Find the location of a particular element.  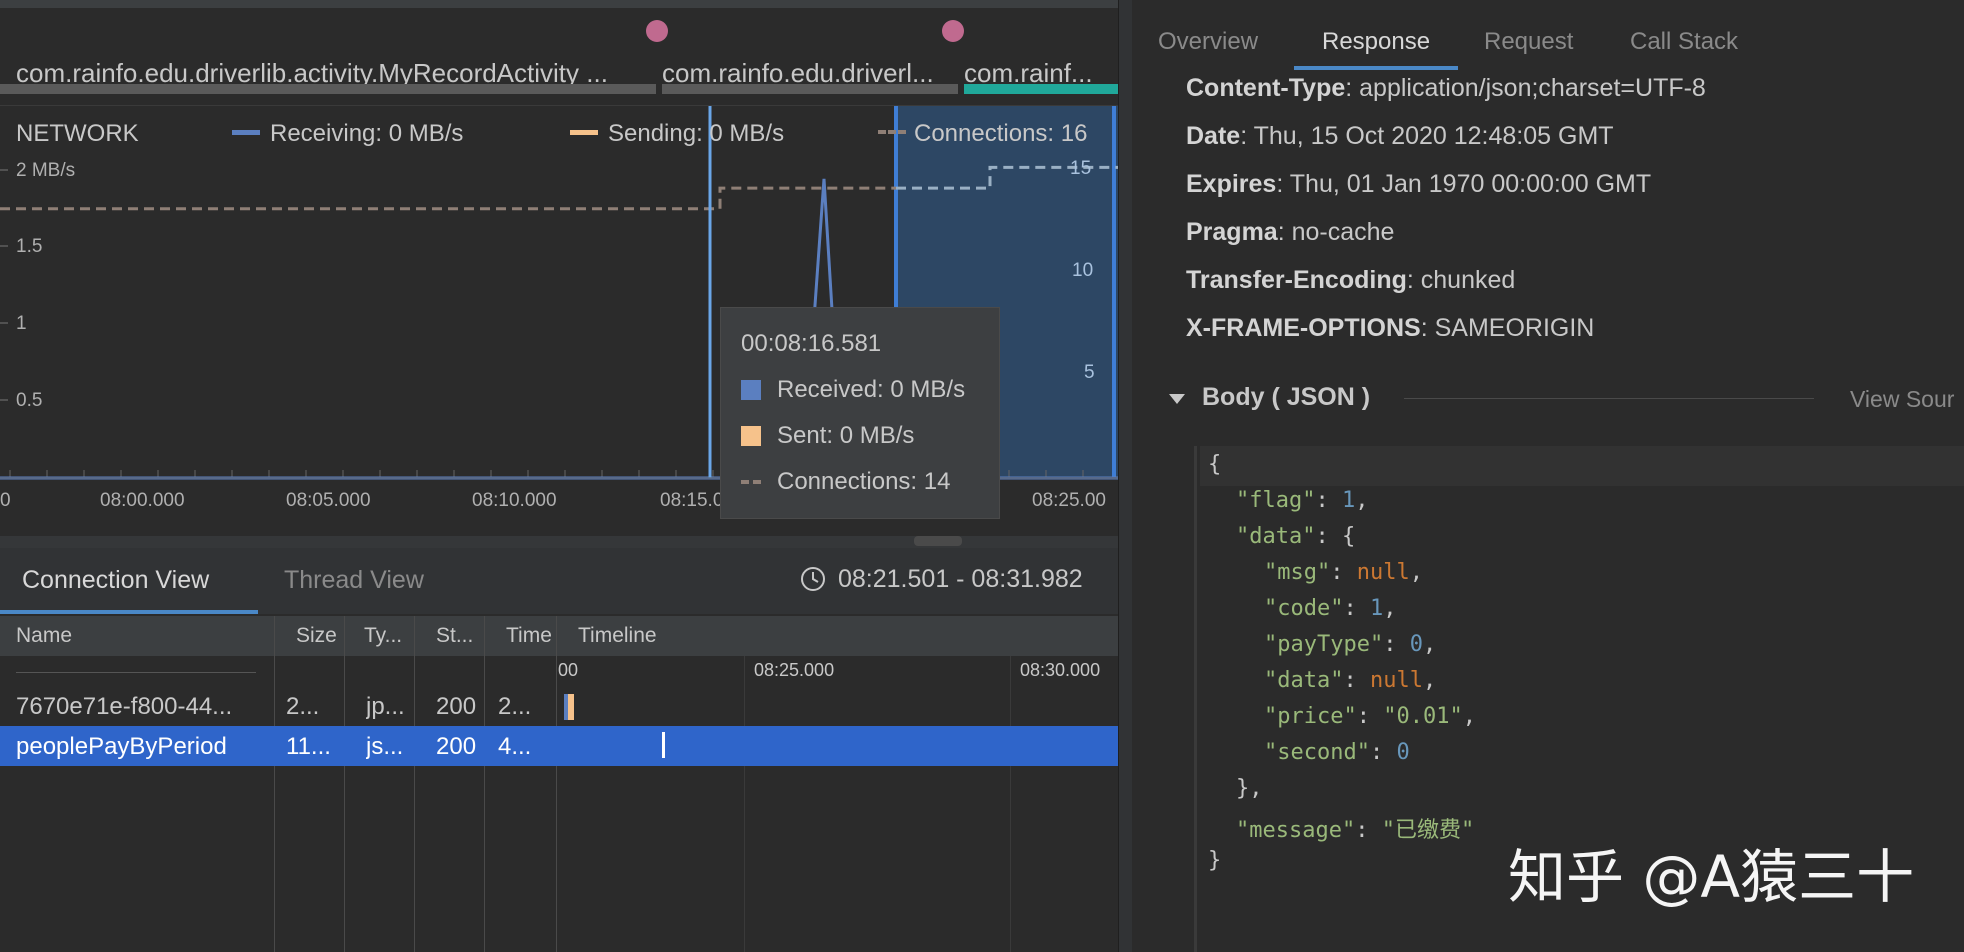

tab-thread-view: Thread View is located at coordinates (354, 580).